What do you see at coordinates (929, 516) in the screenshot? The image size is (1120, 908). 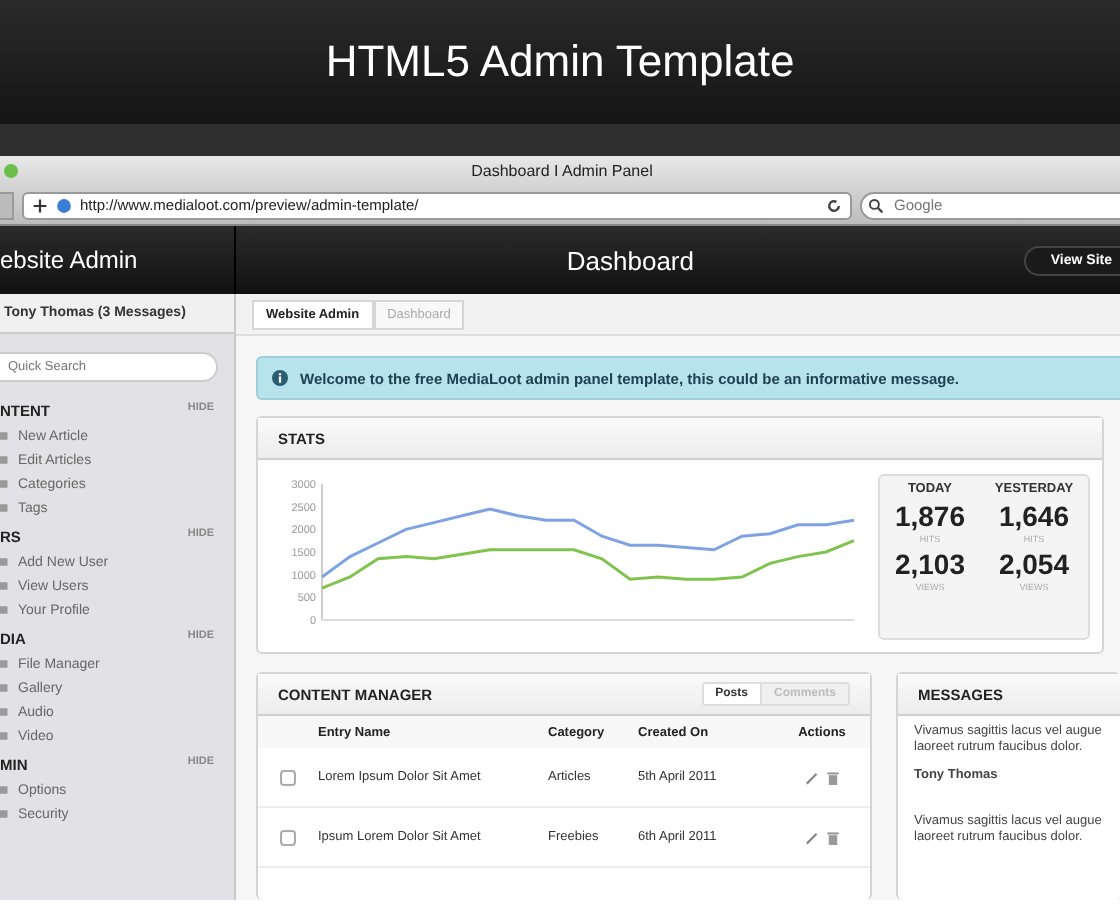 I see `stat-value: 1,876` at bounding box center [929, 516].